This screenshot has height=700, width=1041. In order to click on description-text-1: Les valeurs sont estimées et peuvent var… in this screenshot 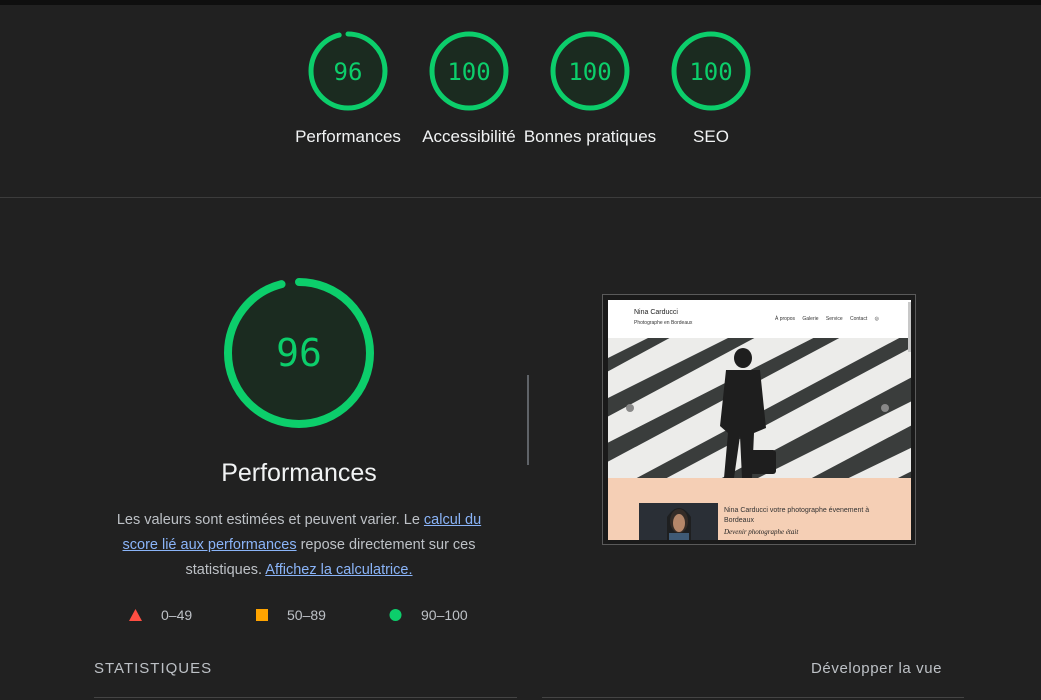, I will do `click(270, 520)`.